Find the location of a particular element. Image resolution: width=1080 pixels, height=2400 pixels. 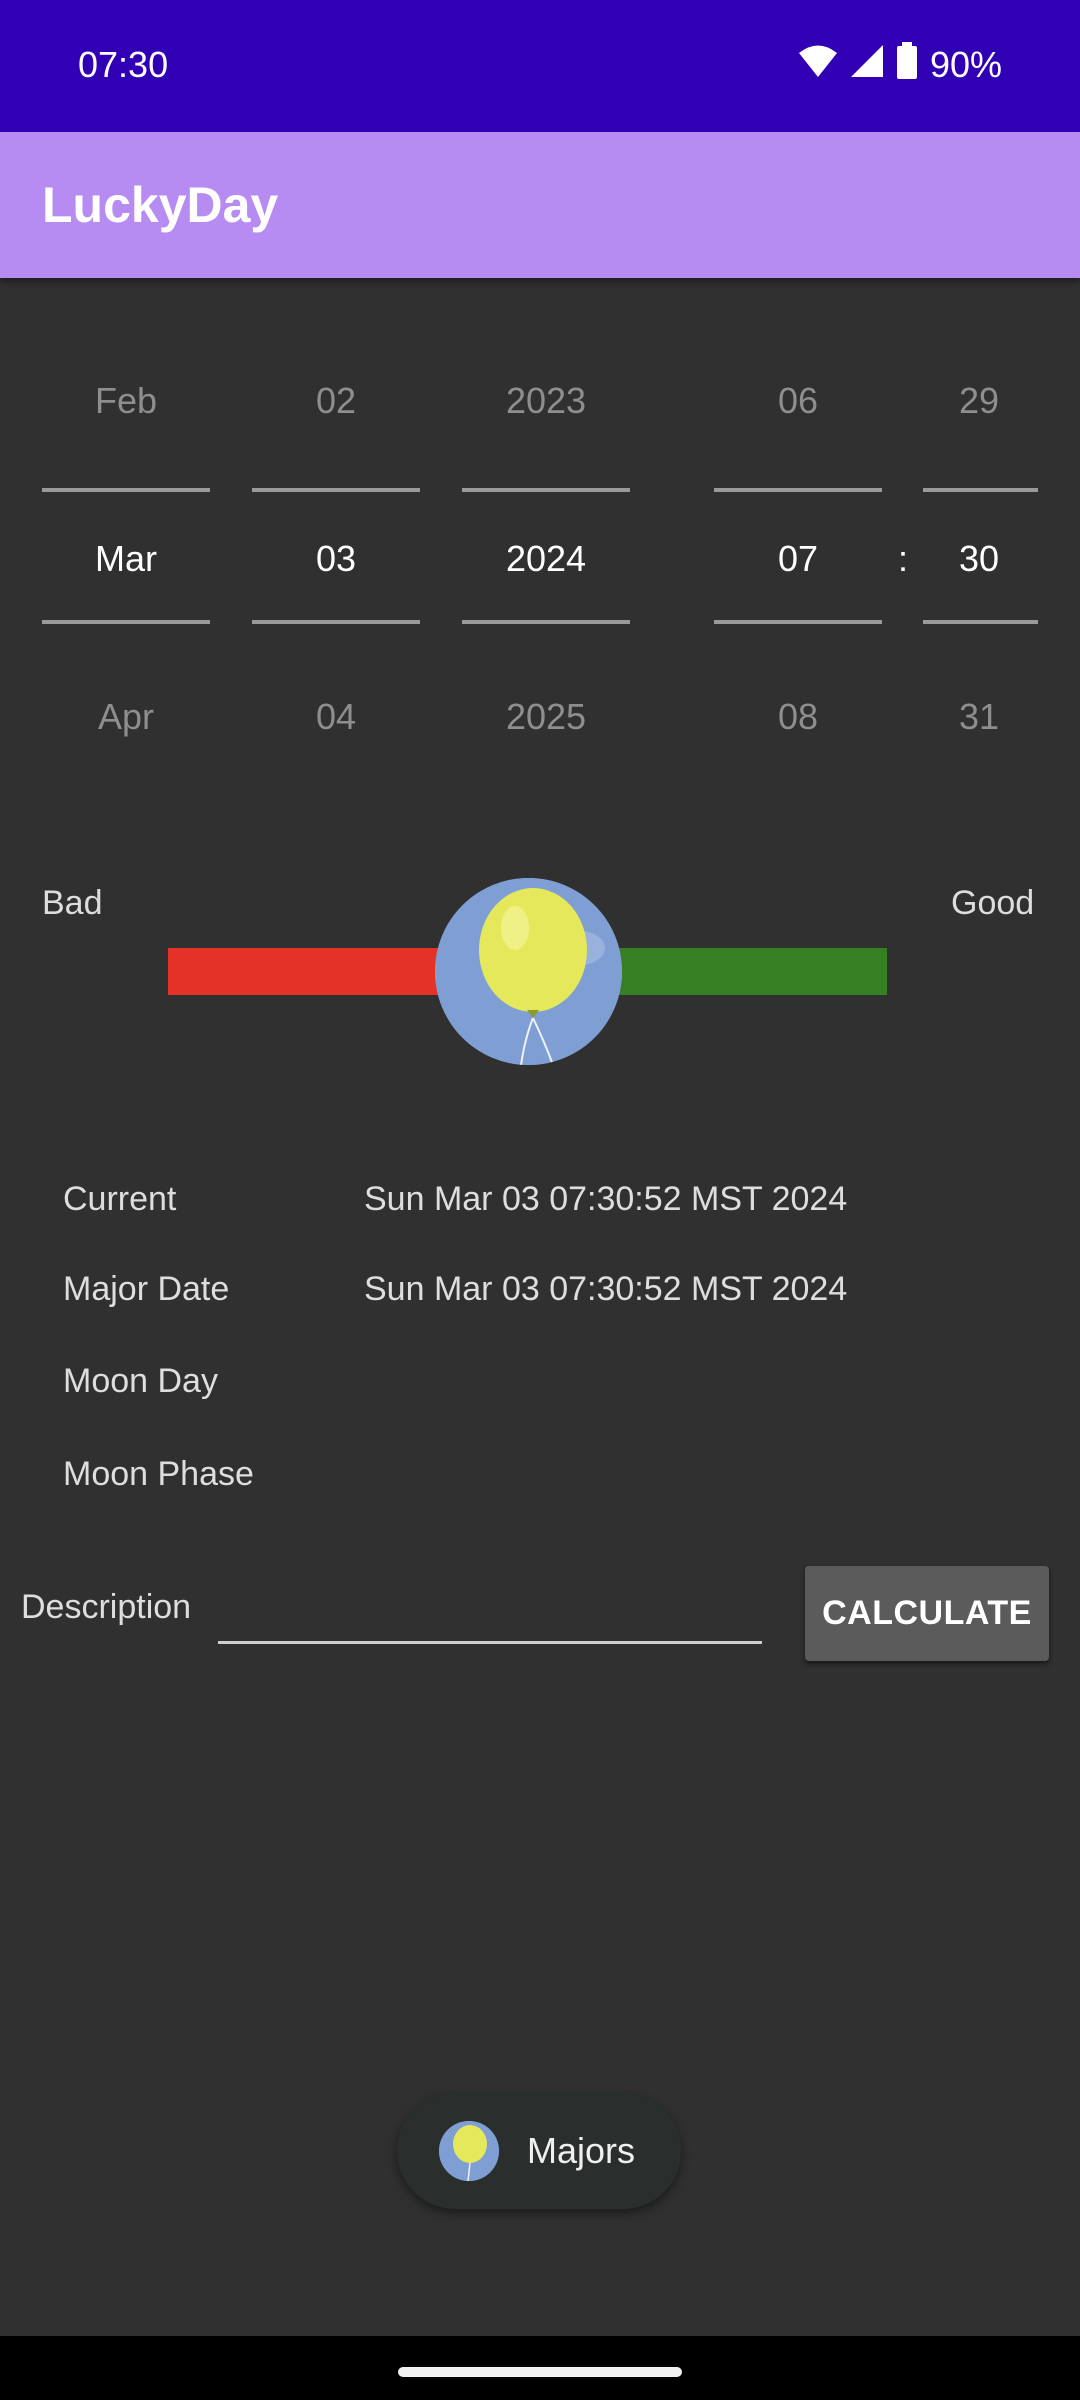

slider-thumb is located at coordinates (528, 971).